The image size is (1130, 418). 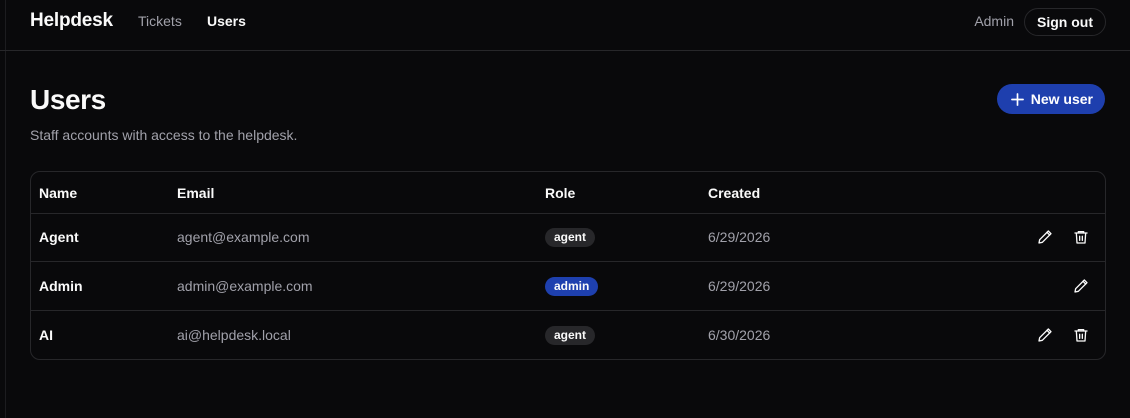 What do you see at coordinates (245, 286) in the screenshot?
I see `user-email-cell: admin@example.com` at bounding box center [245, 286].